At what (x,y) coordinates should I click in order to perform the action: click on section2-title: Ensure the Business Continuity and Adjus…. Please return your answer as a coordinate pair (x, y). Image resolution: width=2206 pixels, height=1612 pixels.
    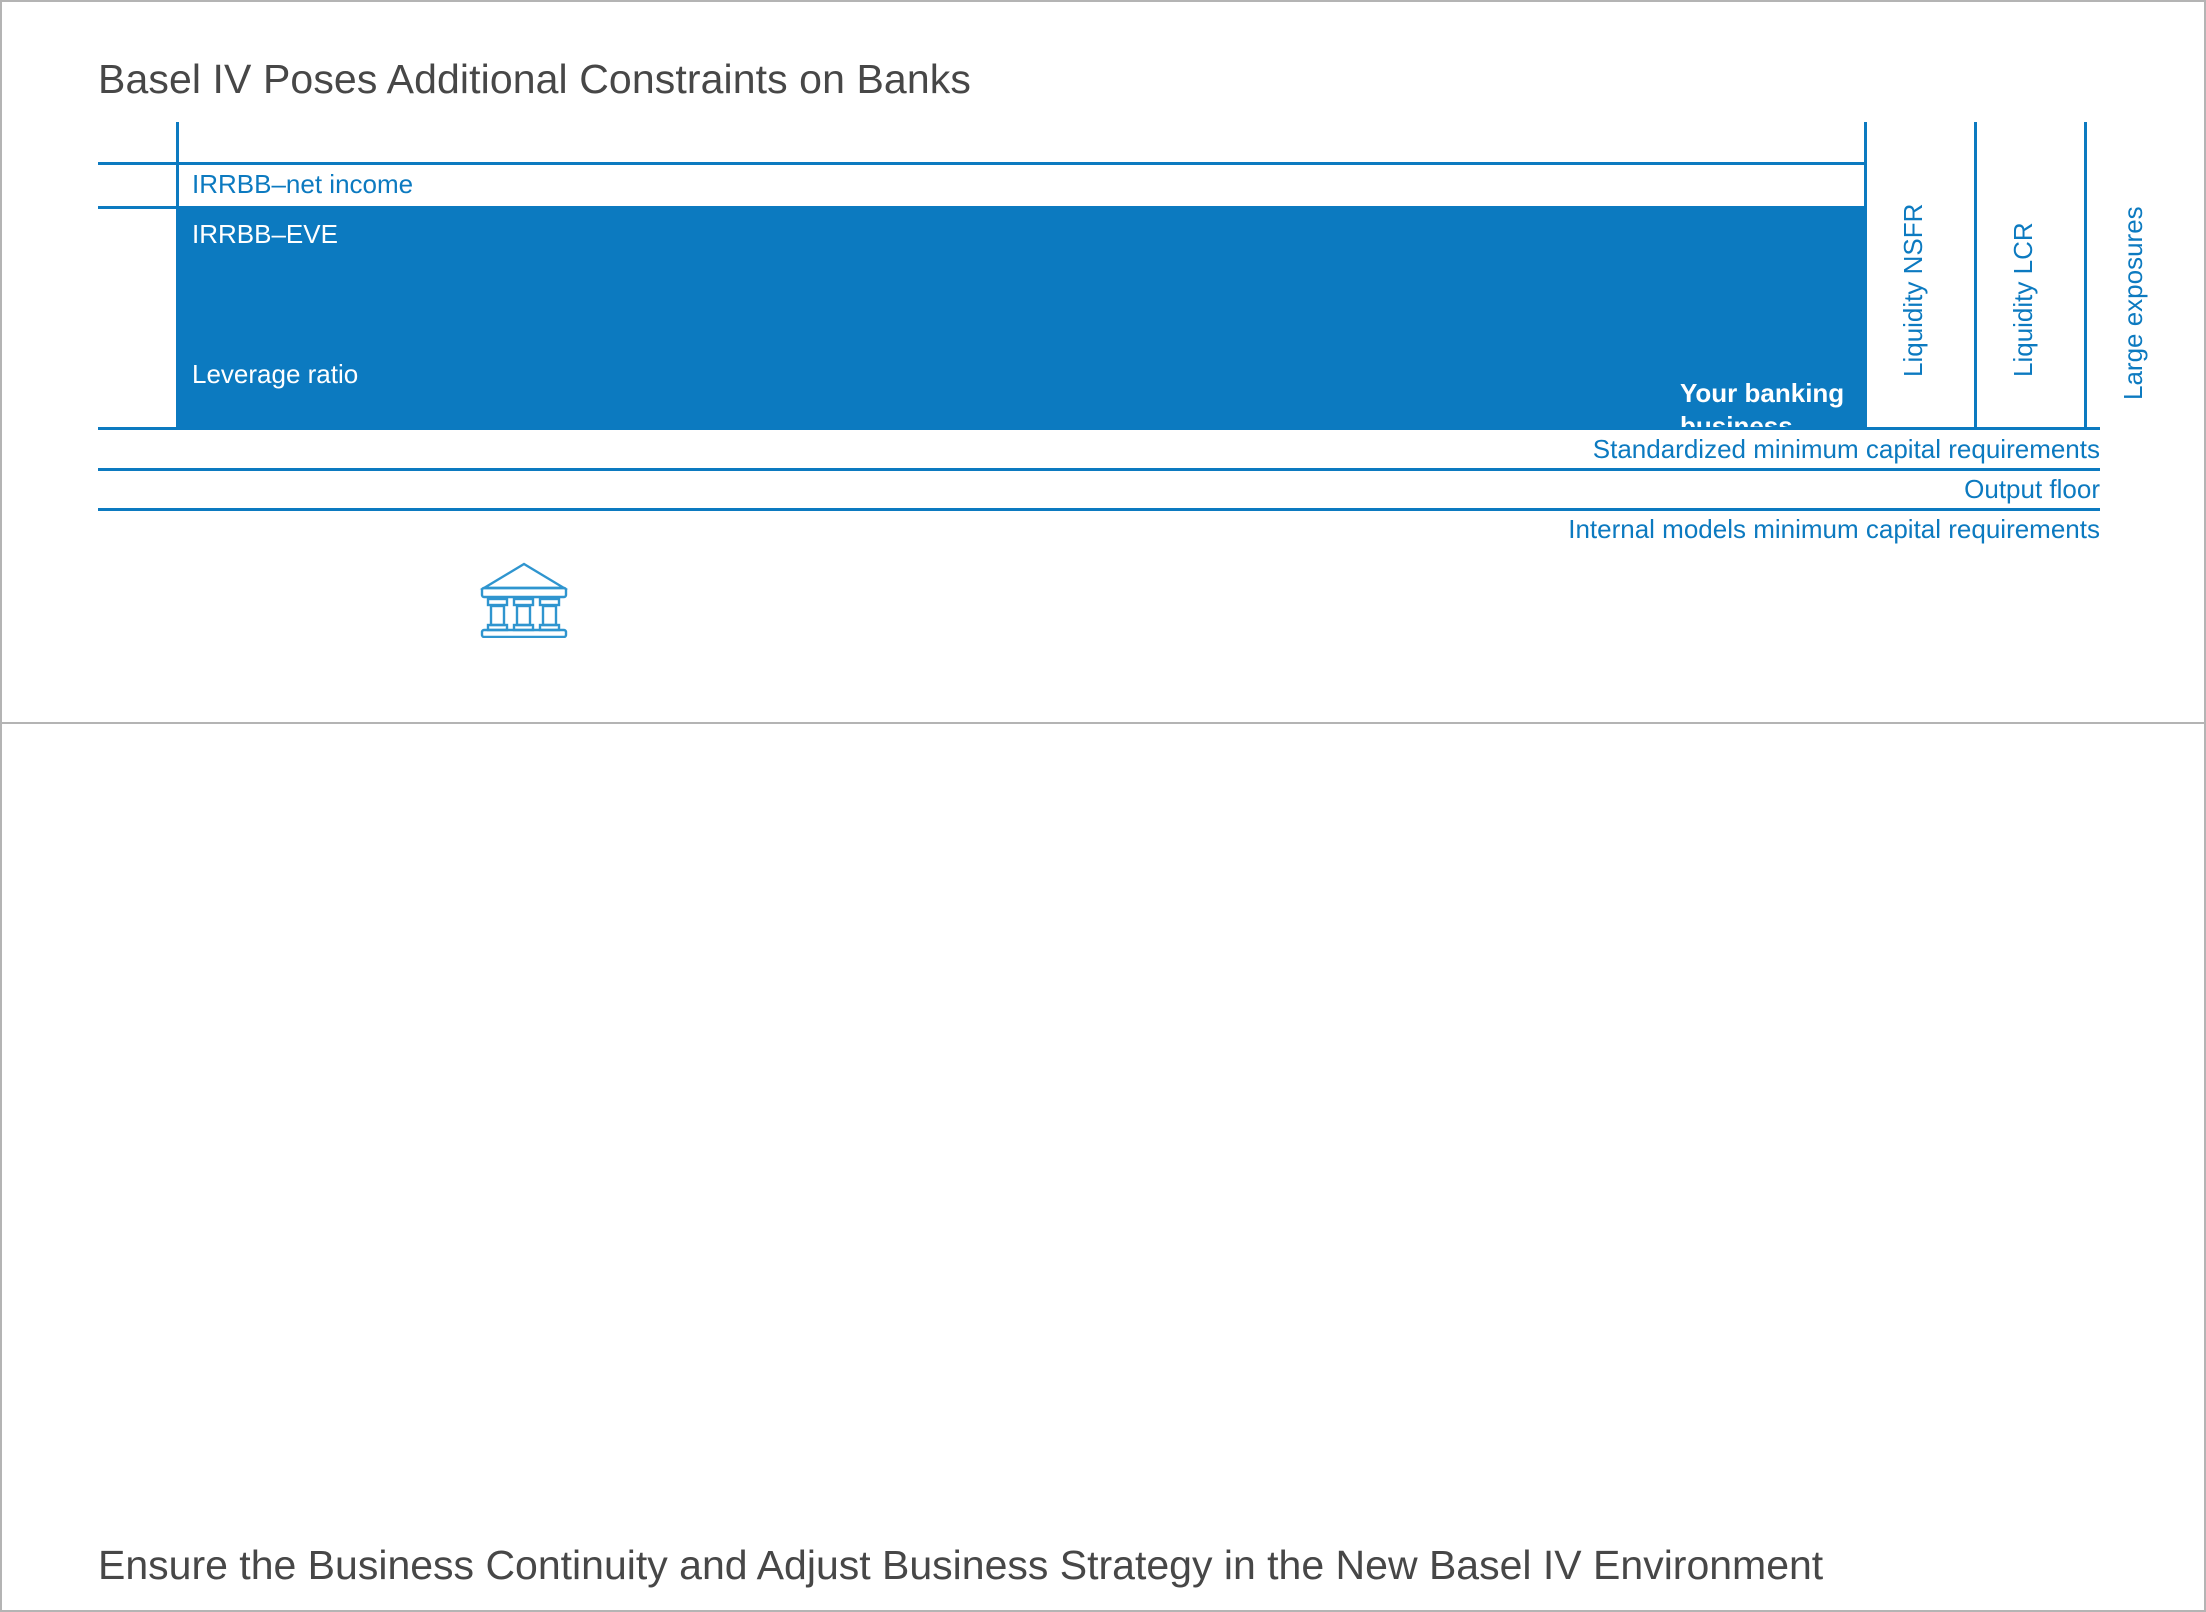
    Looking at the image, I should click on (961, 1565).